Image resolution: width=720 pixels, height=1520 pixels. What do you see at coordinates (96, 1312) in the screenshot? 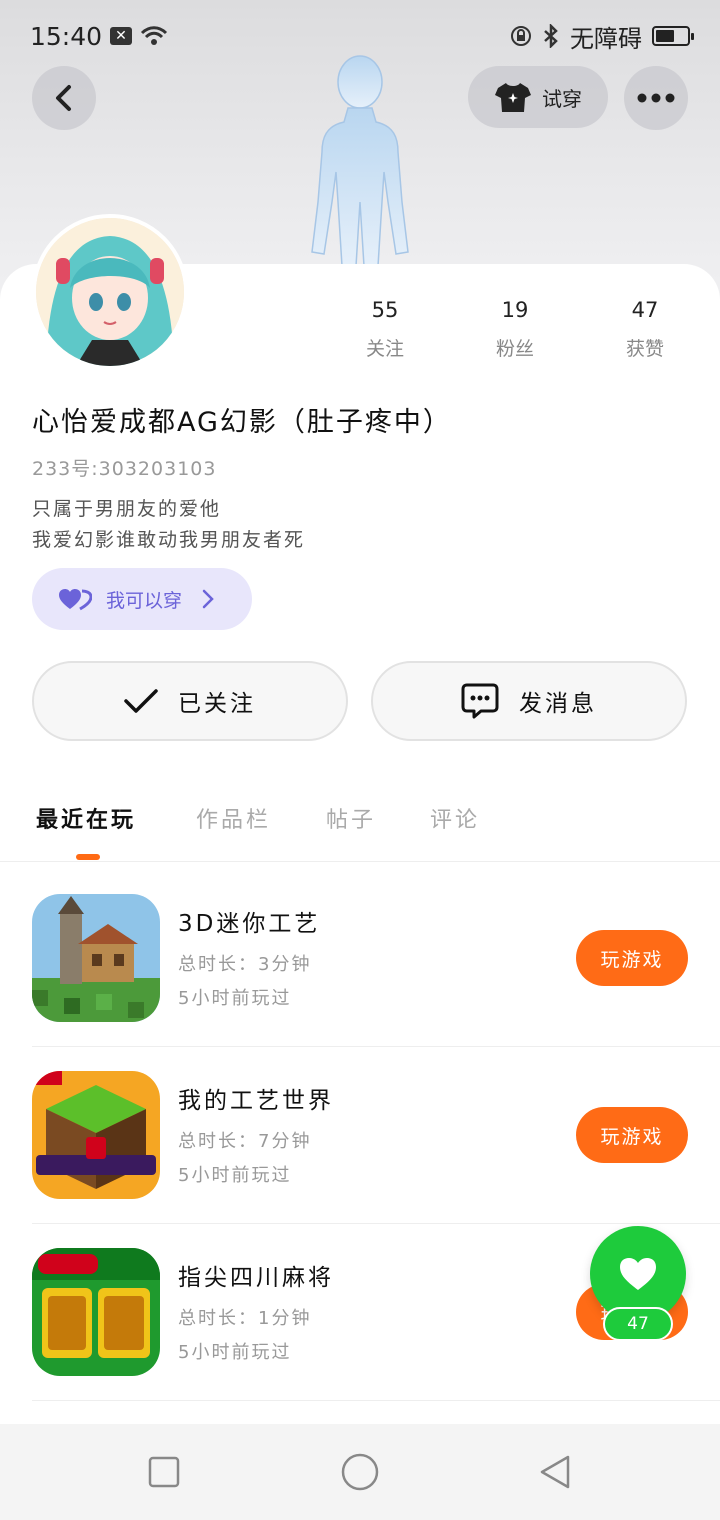
I see `game-icon-sichuan-mahjong` at bounding box center [96, 1312].